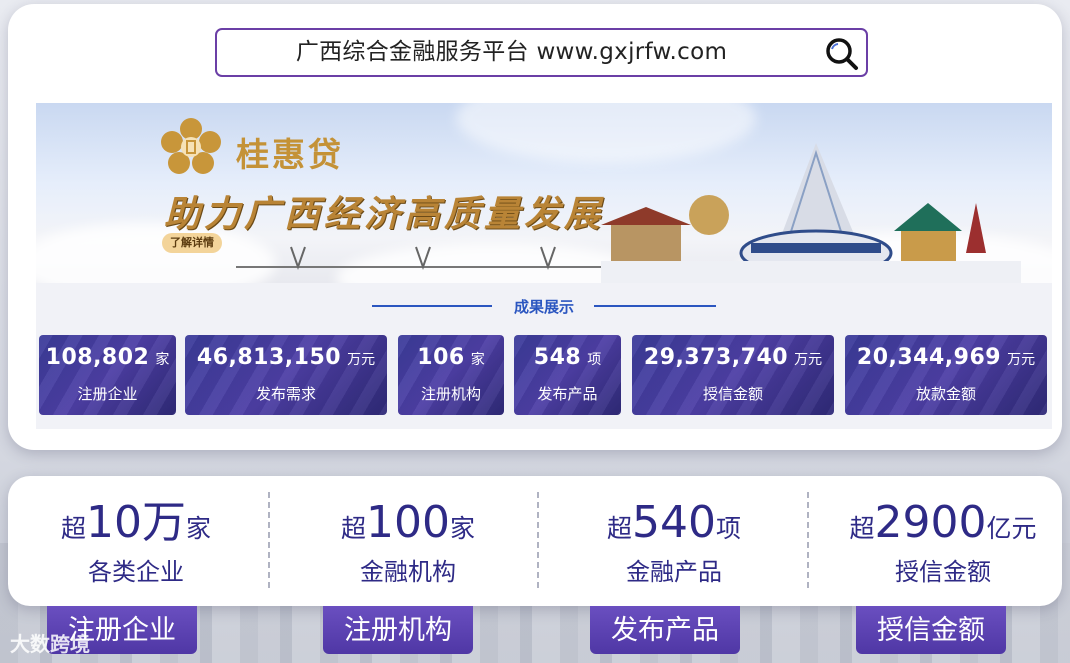 This screenshot has height=663, width=1070. Describe the element at coordinates (567, 375) in the screenshot. I see `stat-tile: 548 项 发布产品` at that location.